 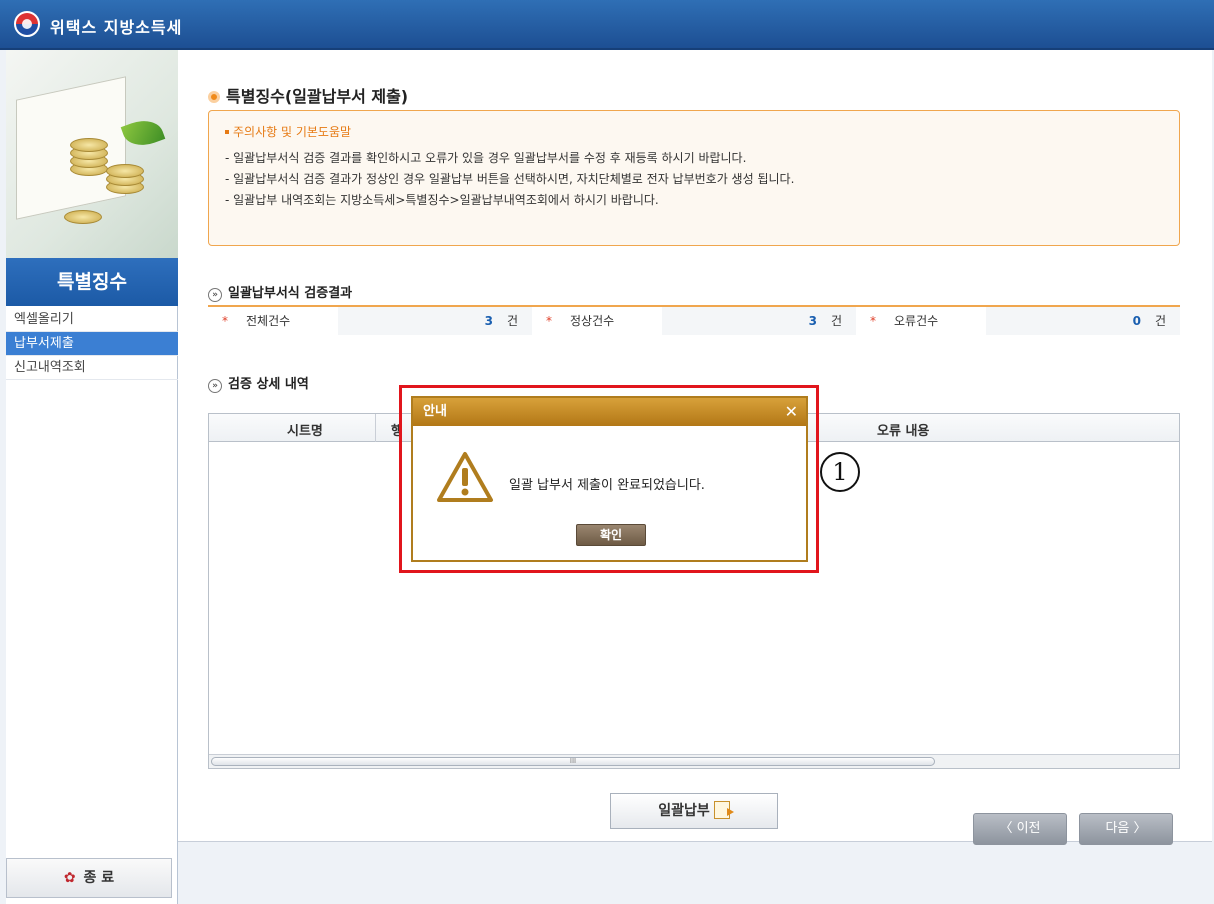 What do you see at coordinates (573, 761) in the screenshot?
I see `scrollbar-thumb: III` at bounding box center [573, 761].